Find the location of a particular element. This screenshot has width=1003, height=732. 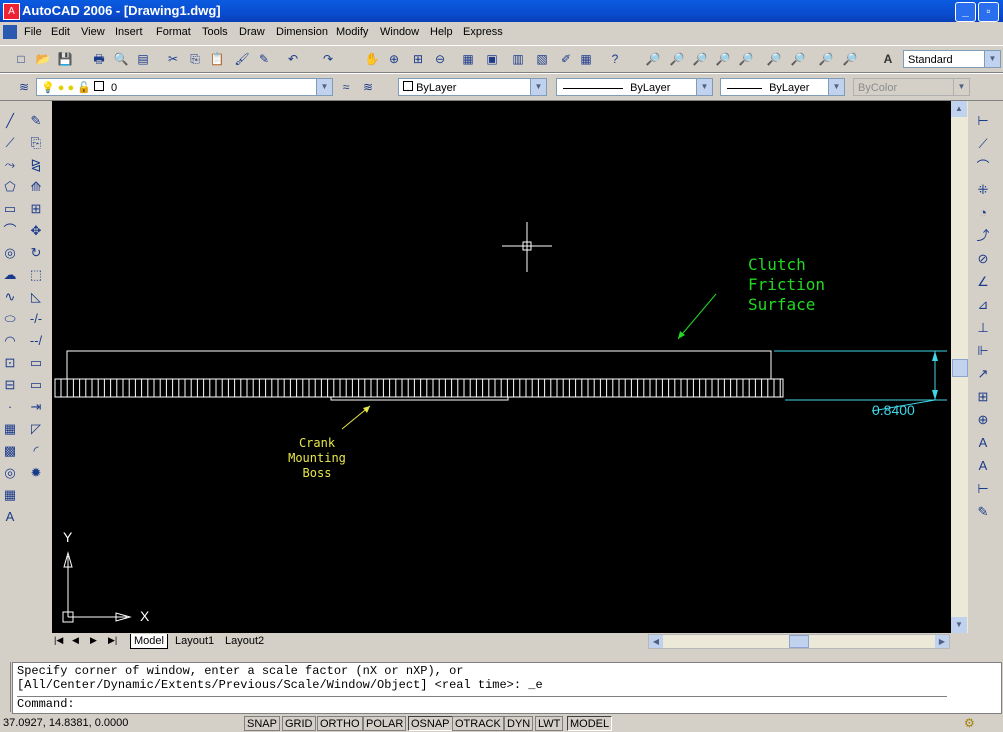

scroll-left-icon: ◀ is located at coordinates (656, 641).